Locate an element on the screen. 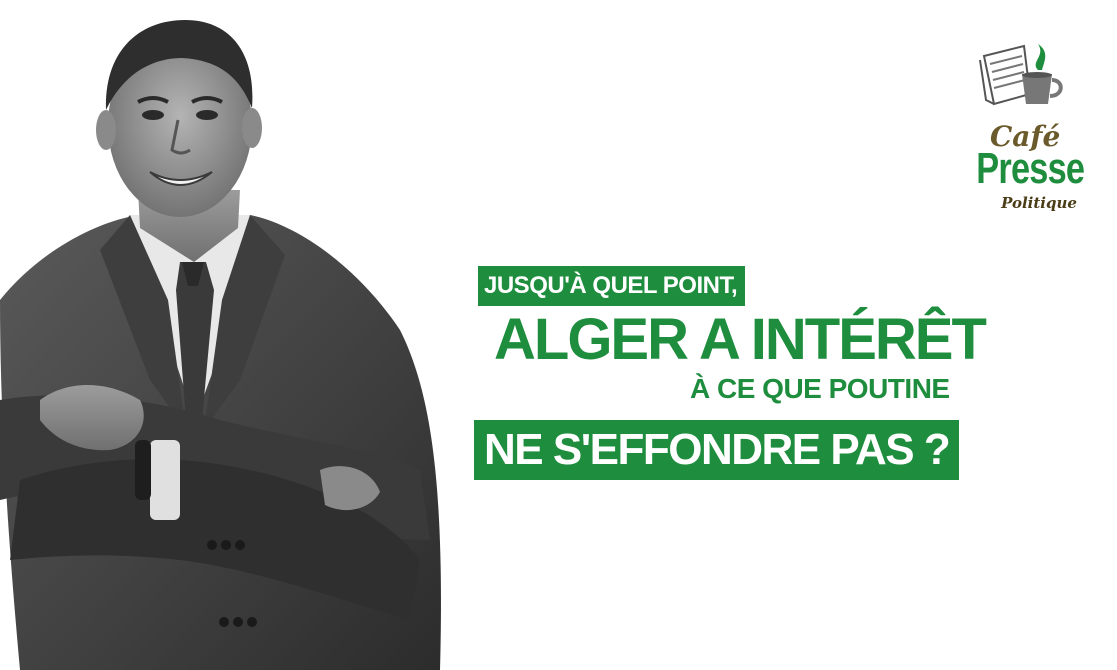 The image size is (1117, 670). headline-line-1: JUSQU'À QUEL POINT, is located at coordinates (612, 286).